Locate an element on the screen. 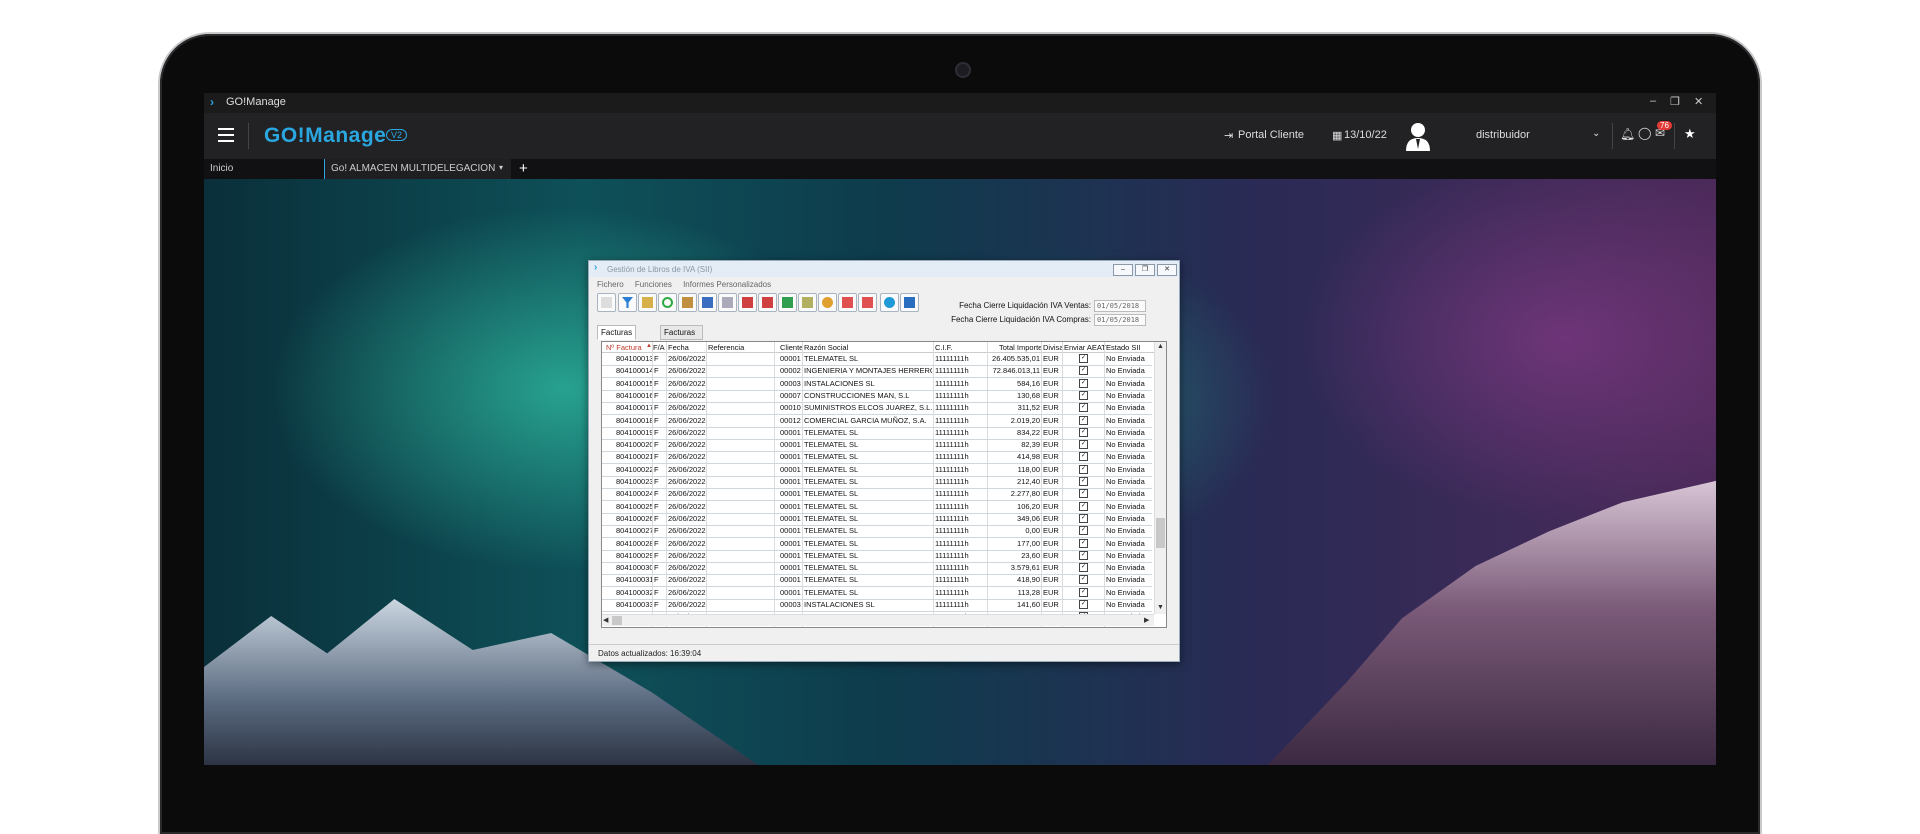 This screenshot has height=834, width=1920. tab-almacen: Go! ALMACEN MULTIDELEGACION ▾ is located at coordinates (417, 169).